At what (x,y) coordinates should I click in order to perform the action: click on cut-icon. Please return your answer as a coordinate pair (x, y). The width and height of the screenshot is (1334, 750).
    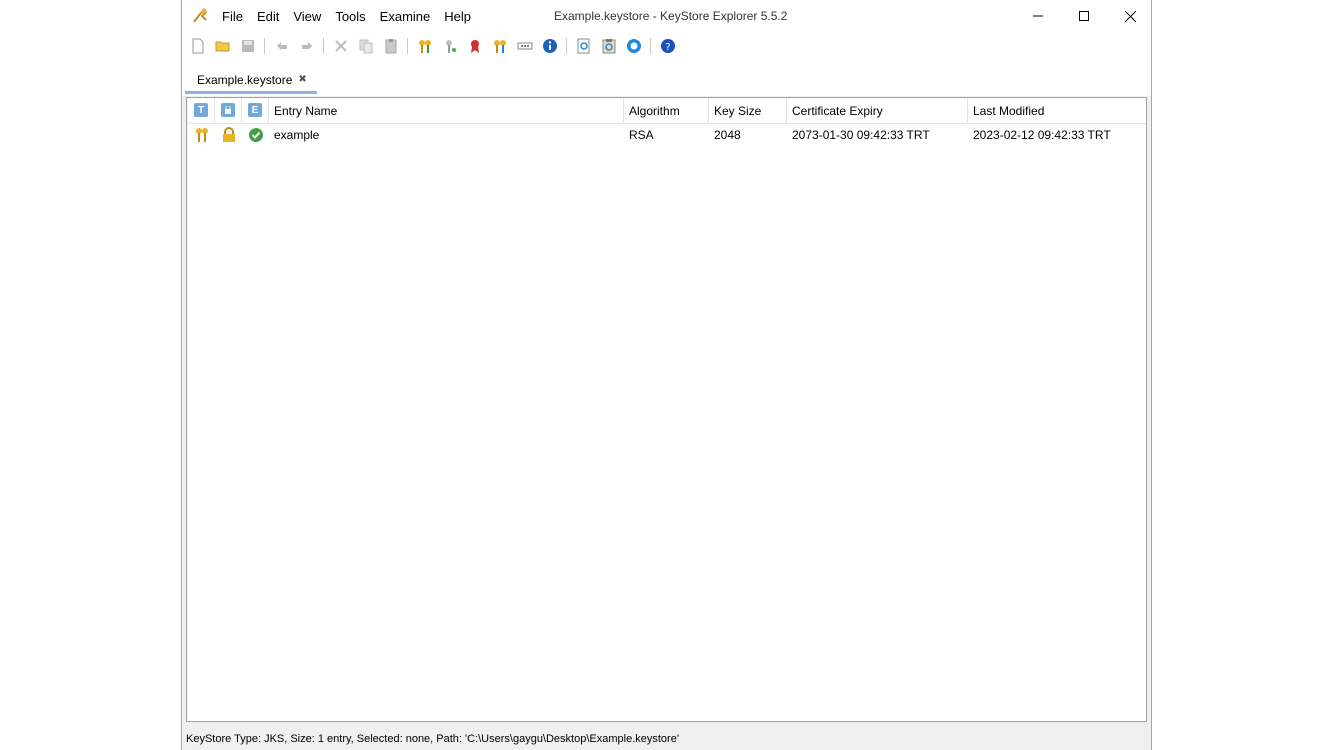
    Looking at the image, I should click on (341, 46).